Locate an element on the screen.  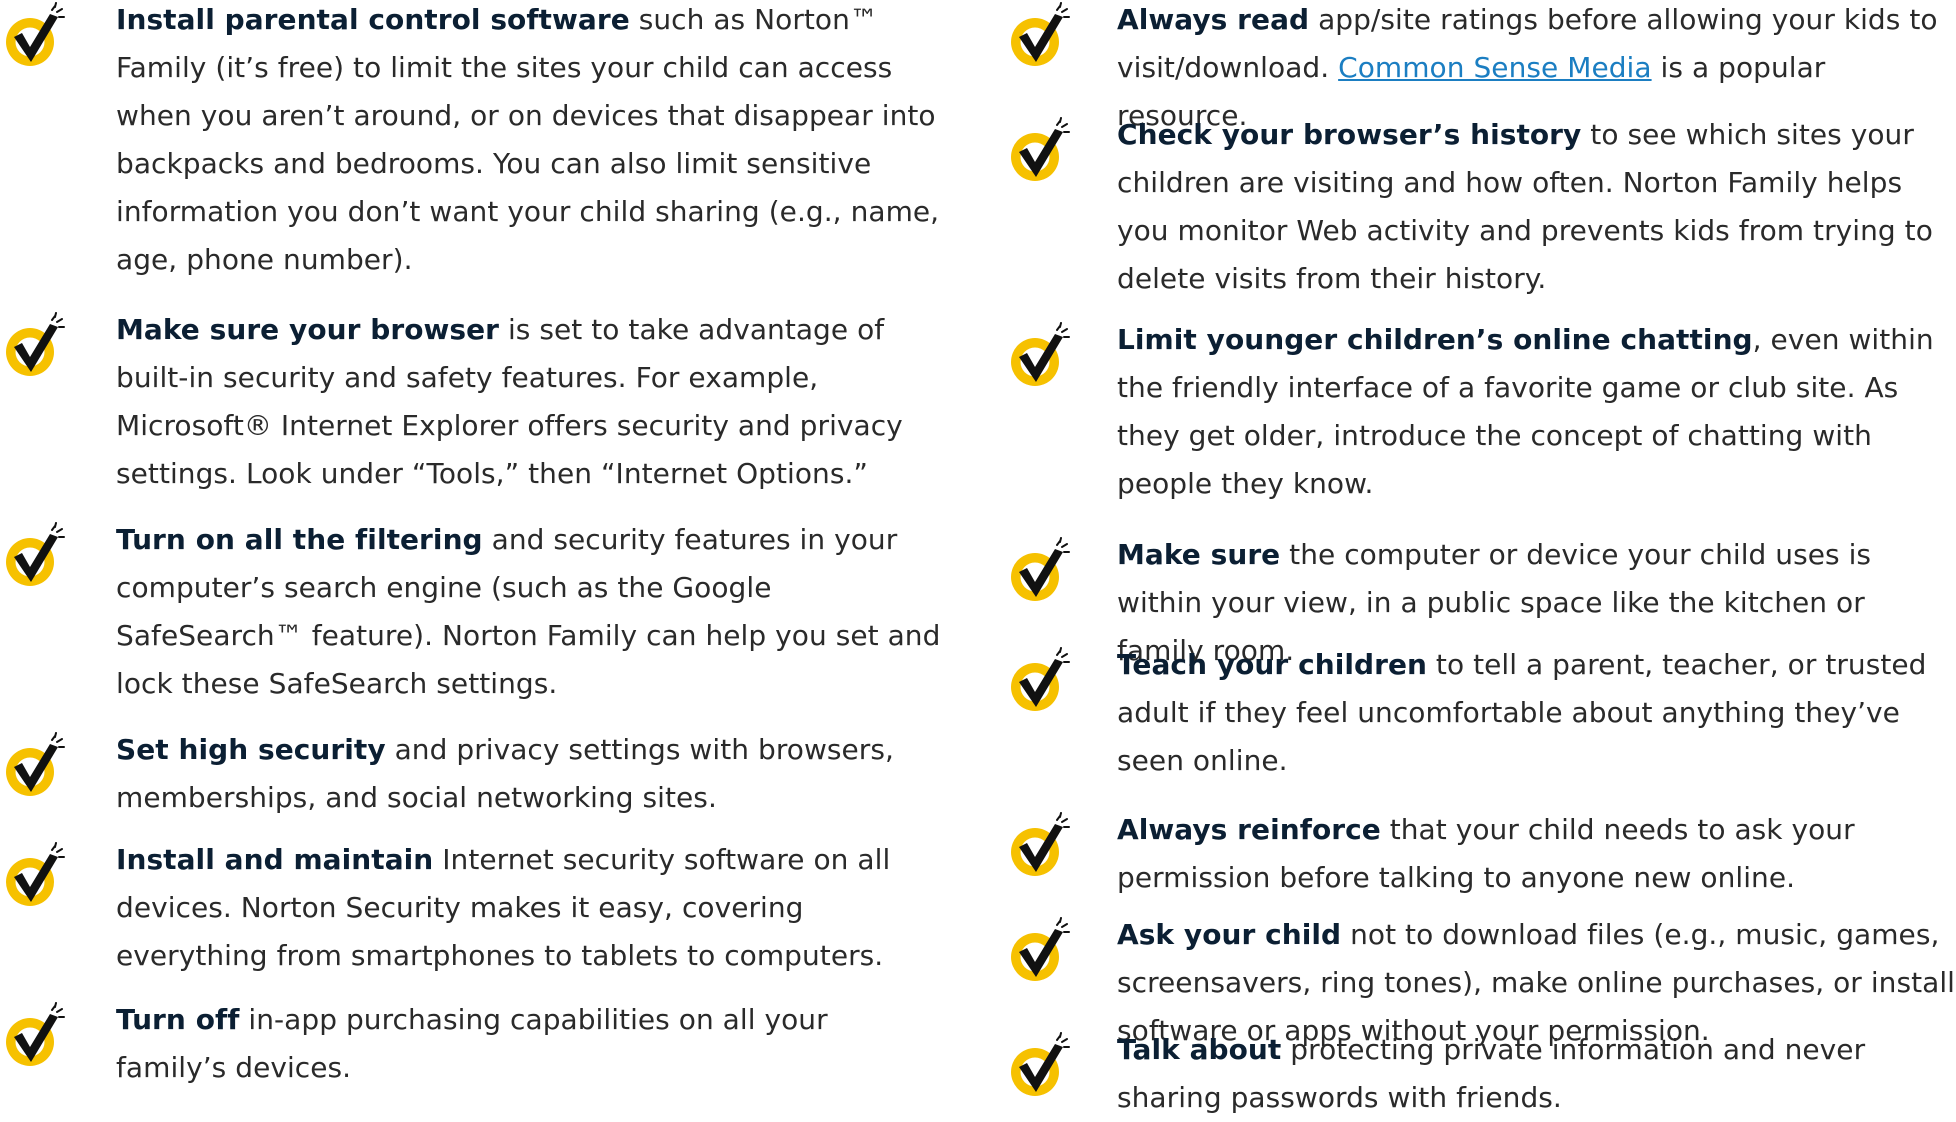
tip-lead: Talk about is located at coordinates (1199, 1049).